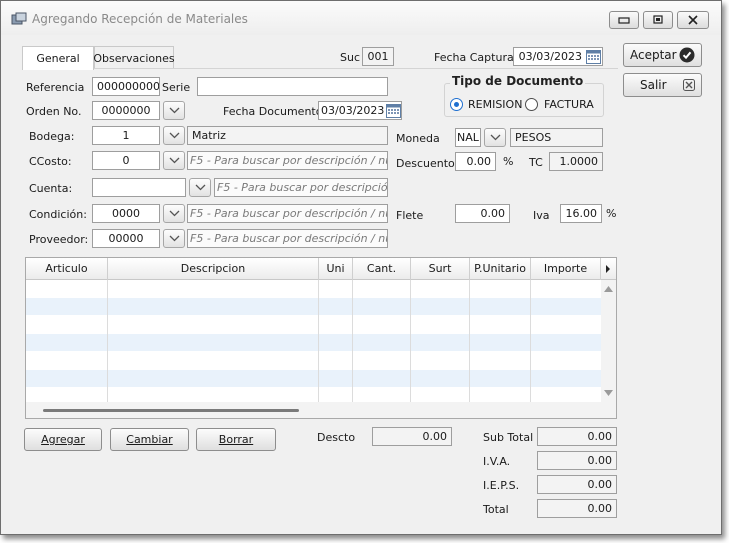  I want to click on ieps-field: 0.00, so click(577, 484).